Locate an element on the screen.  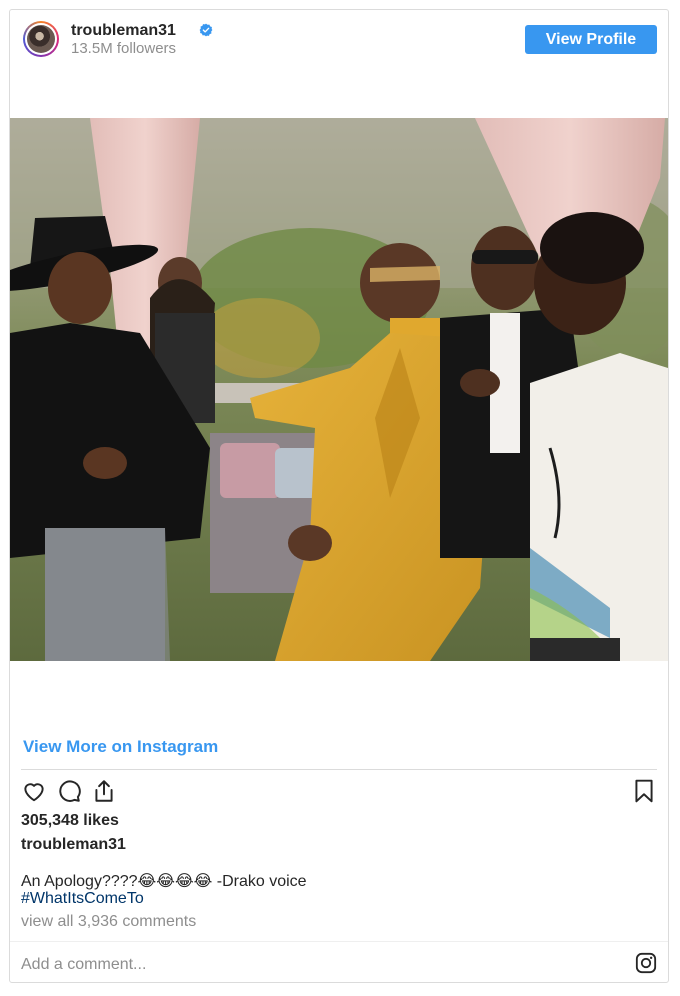
instagram-logo-icon is located at coordinates (646, 963).